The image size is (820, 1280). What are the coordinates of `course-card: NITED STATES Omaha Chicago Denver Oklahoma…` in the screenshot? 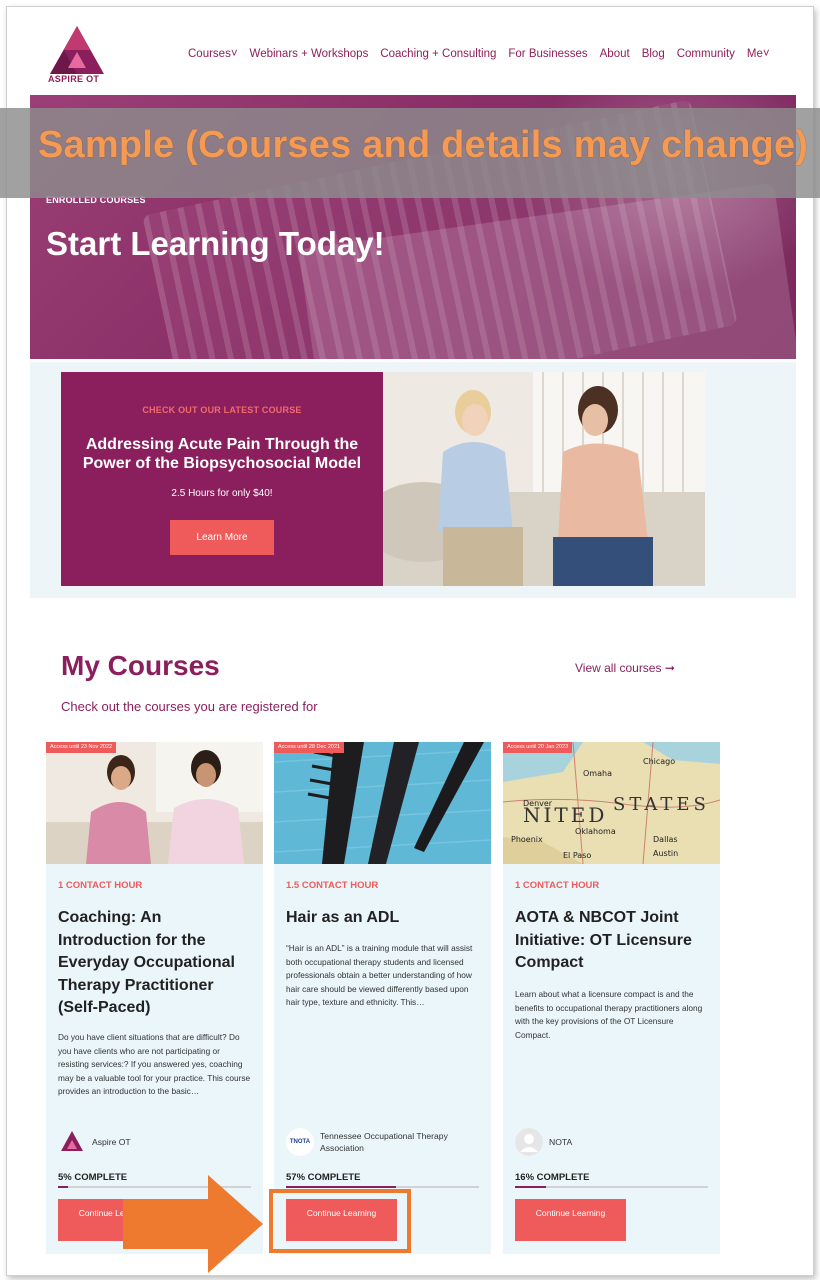 It's located at (611, 998).